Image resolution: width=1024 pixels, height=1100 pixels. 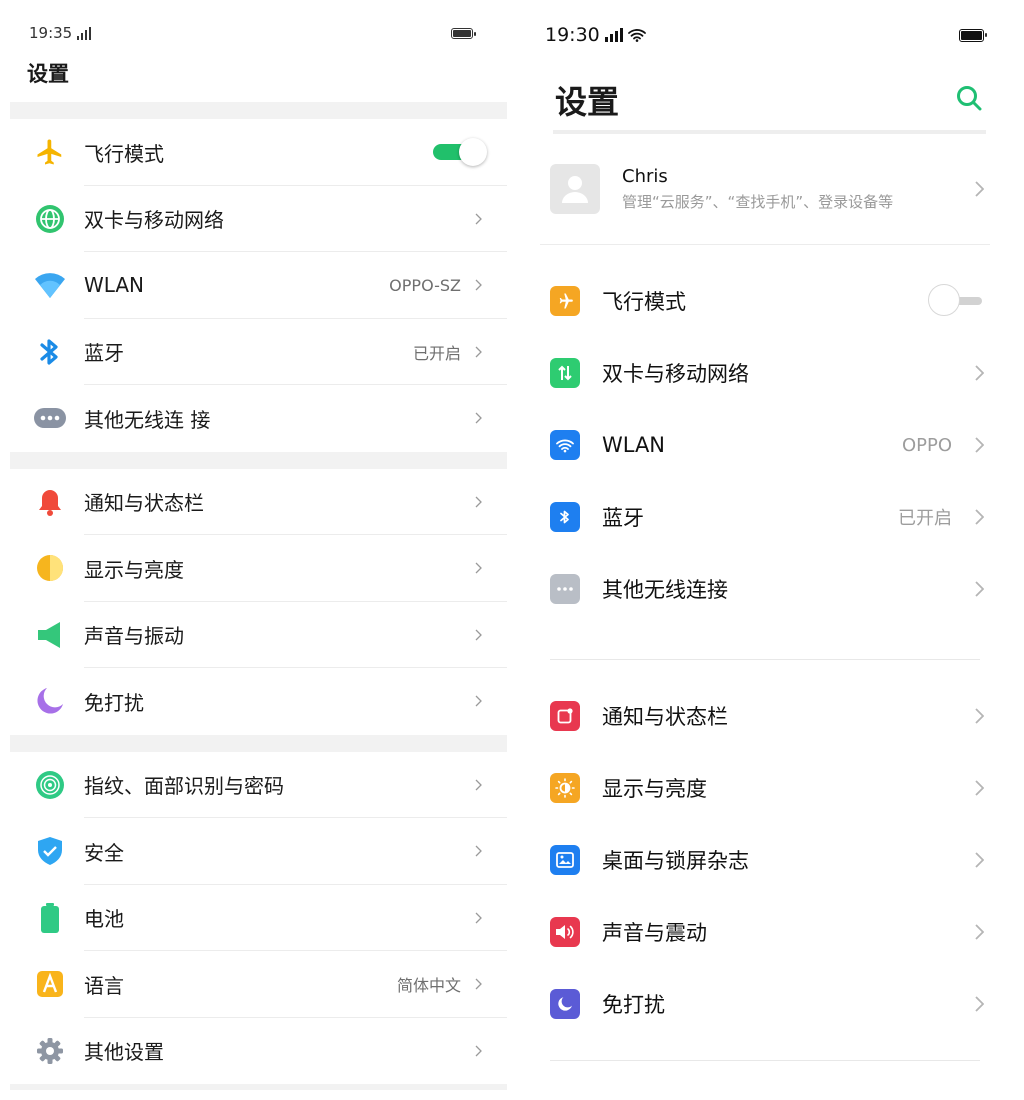 What do you see at coordinates (50, 851) in the screenshot?
I see `shield-icon` at bounding box center [50, 851].